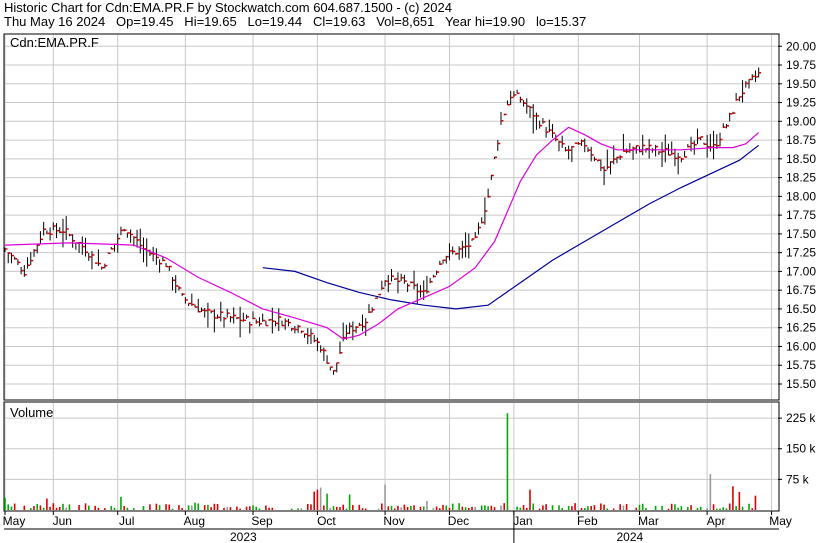 The width and height of the screenshot is (830, 543). I want to click on month-label: Jan, so click(522, 521).